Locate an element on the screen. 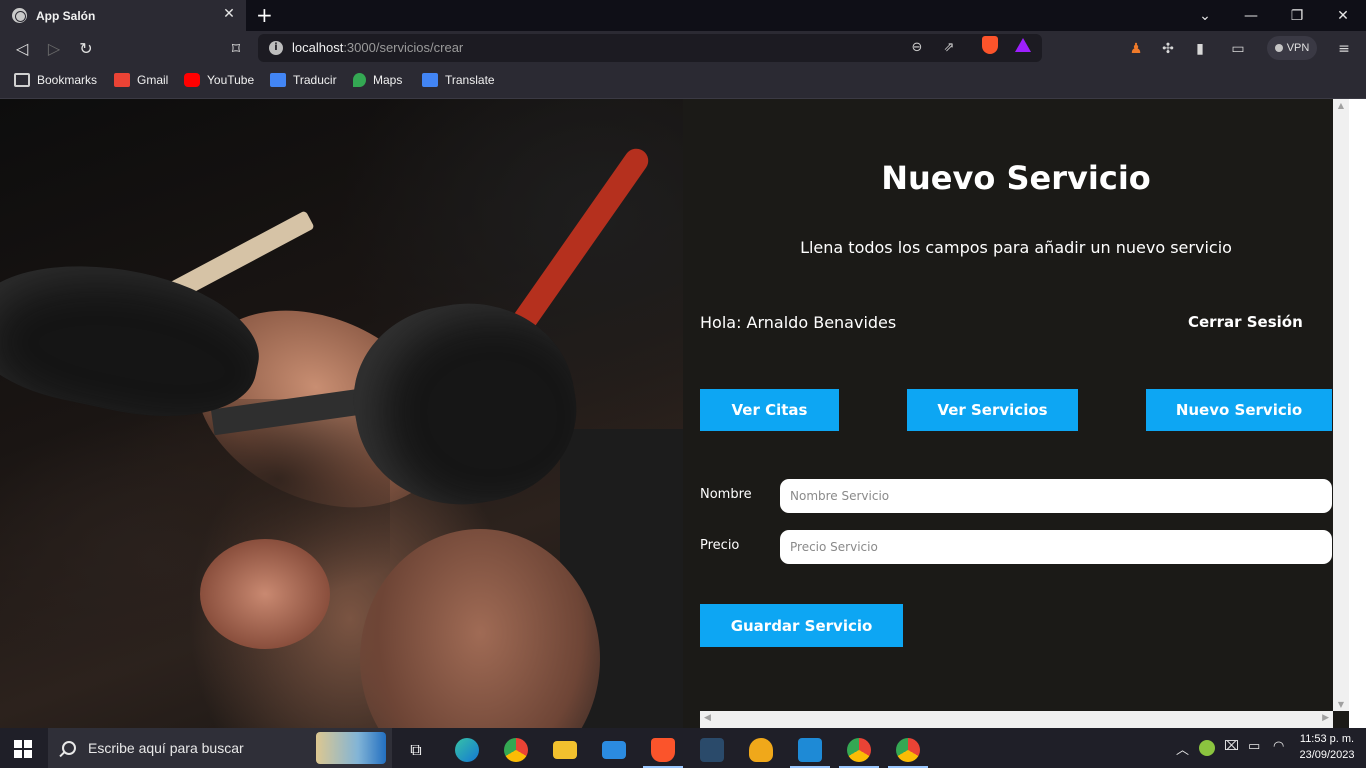 Image resolution: width=1366 pixels, height=768 pixels. bookmark-item: Traducir is located at coordinates (303, 80).